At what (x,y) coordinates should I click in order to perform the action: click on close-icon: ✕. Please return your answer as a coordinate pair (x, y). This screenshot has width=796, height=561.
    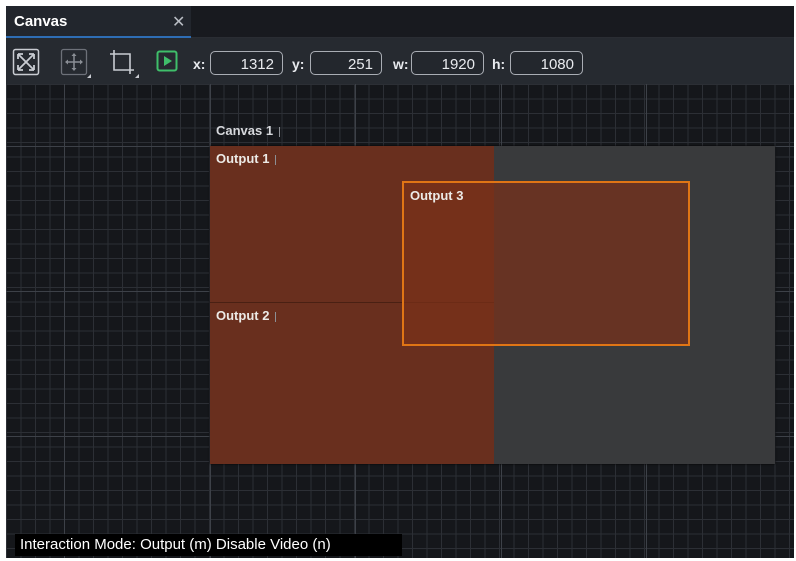
    Looking at the image, I should click on (178, 22).